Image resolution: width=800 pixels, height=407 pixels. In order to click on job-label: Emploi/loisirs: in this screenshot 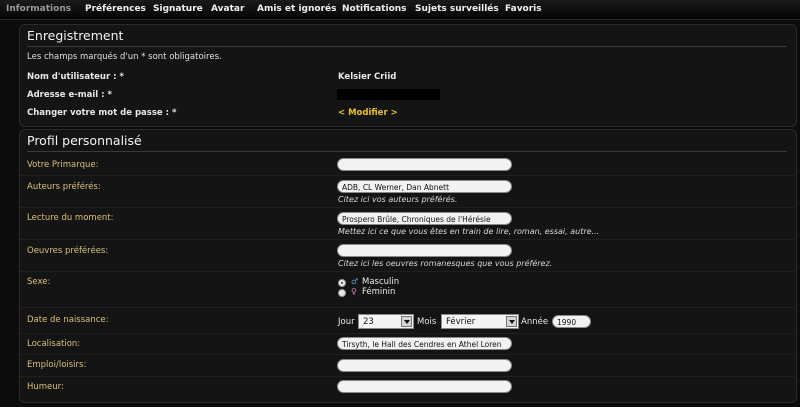, I will do `click(57, 365)`.